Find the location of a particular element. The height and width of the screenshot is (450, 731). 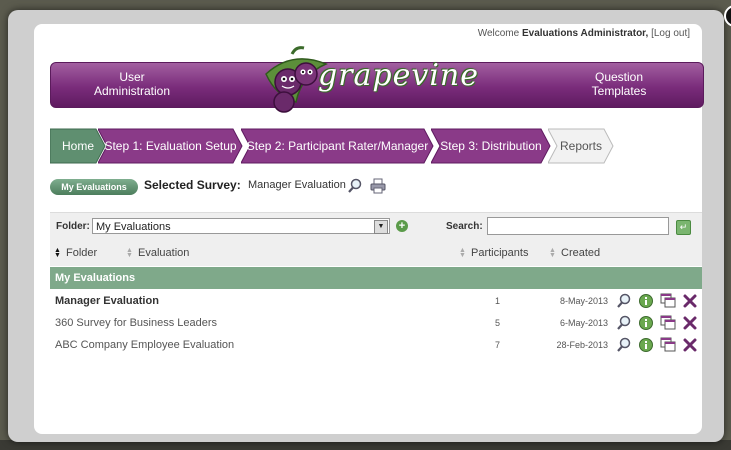

created-date: 8-May-2013 is located at coordinates (583, 301).